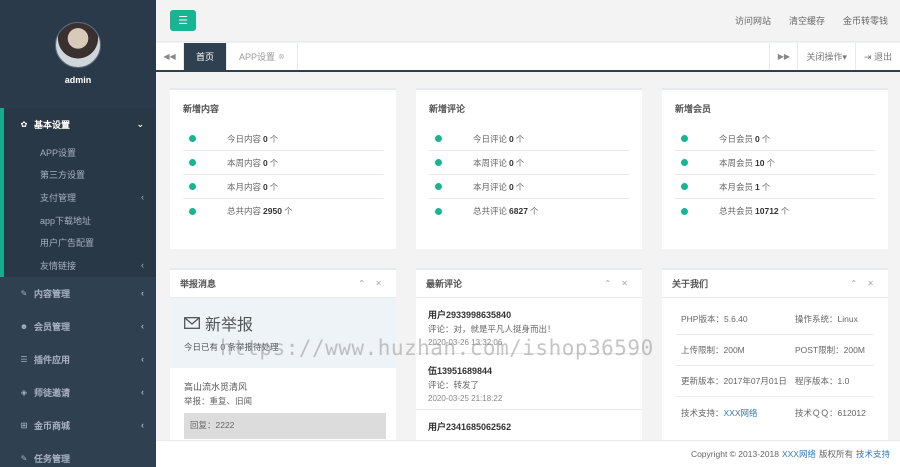  What do you see at coordinates (78, 293) in the screenshot?
I see `sidebar-item-content: ✎ 内容管理 ‹` at bounding box center [78, 293].